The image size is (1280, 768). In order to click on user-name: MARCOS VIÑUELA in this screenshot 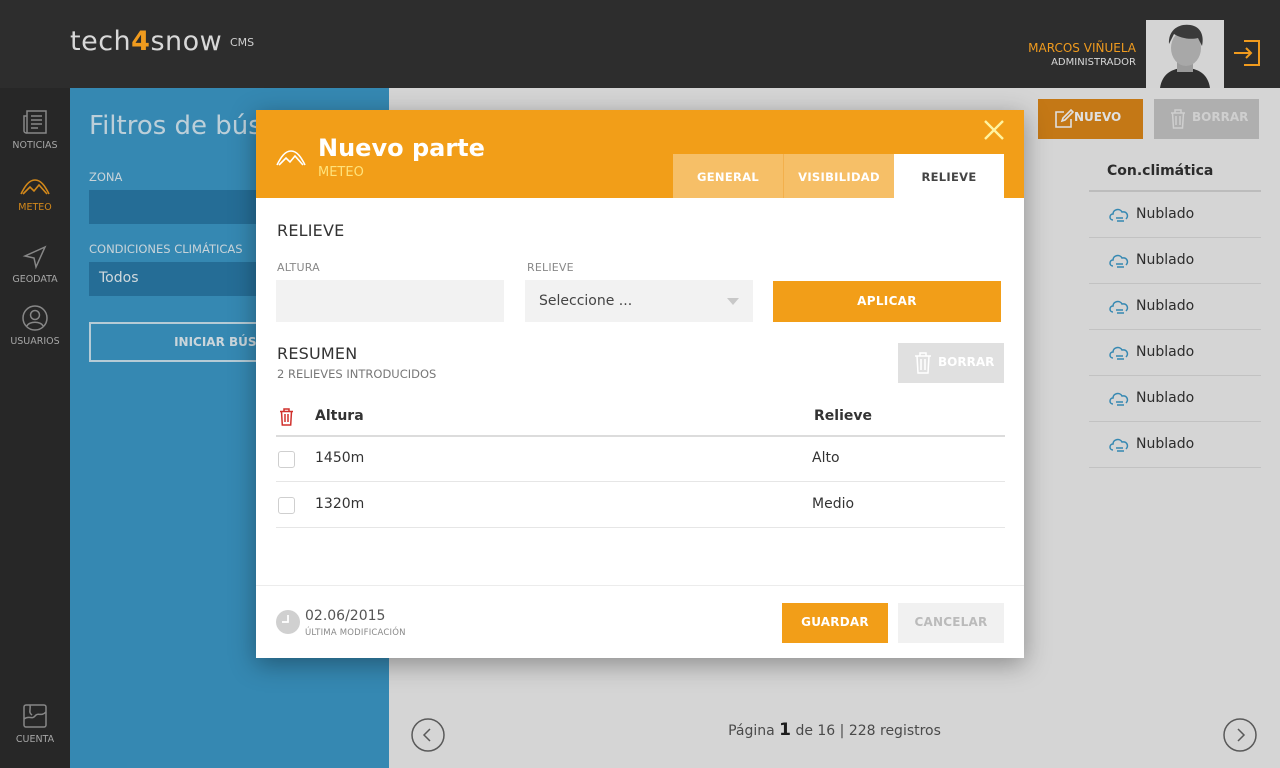, I will do `click(1082, 48)`.